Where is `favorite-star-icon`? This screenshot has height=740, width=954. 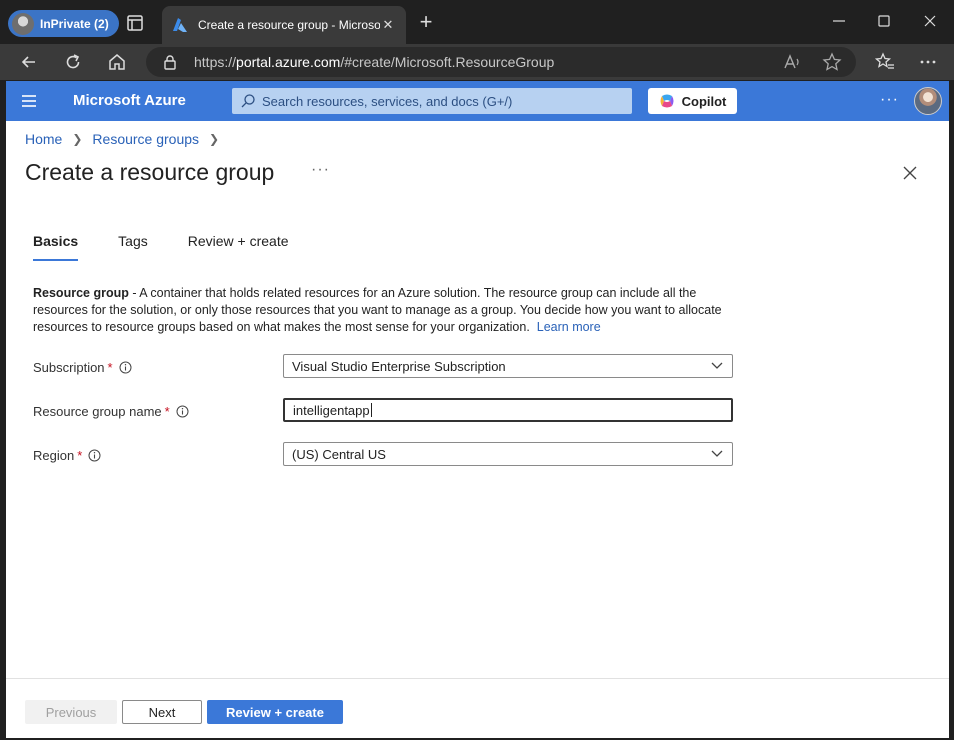 favorite-star-icon is located at coordinates (832, 62).